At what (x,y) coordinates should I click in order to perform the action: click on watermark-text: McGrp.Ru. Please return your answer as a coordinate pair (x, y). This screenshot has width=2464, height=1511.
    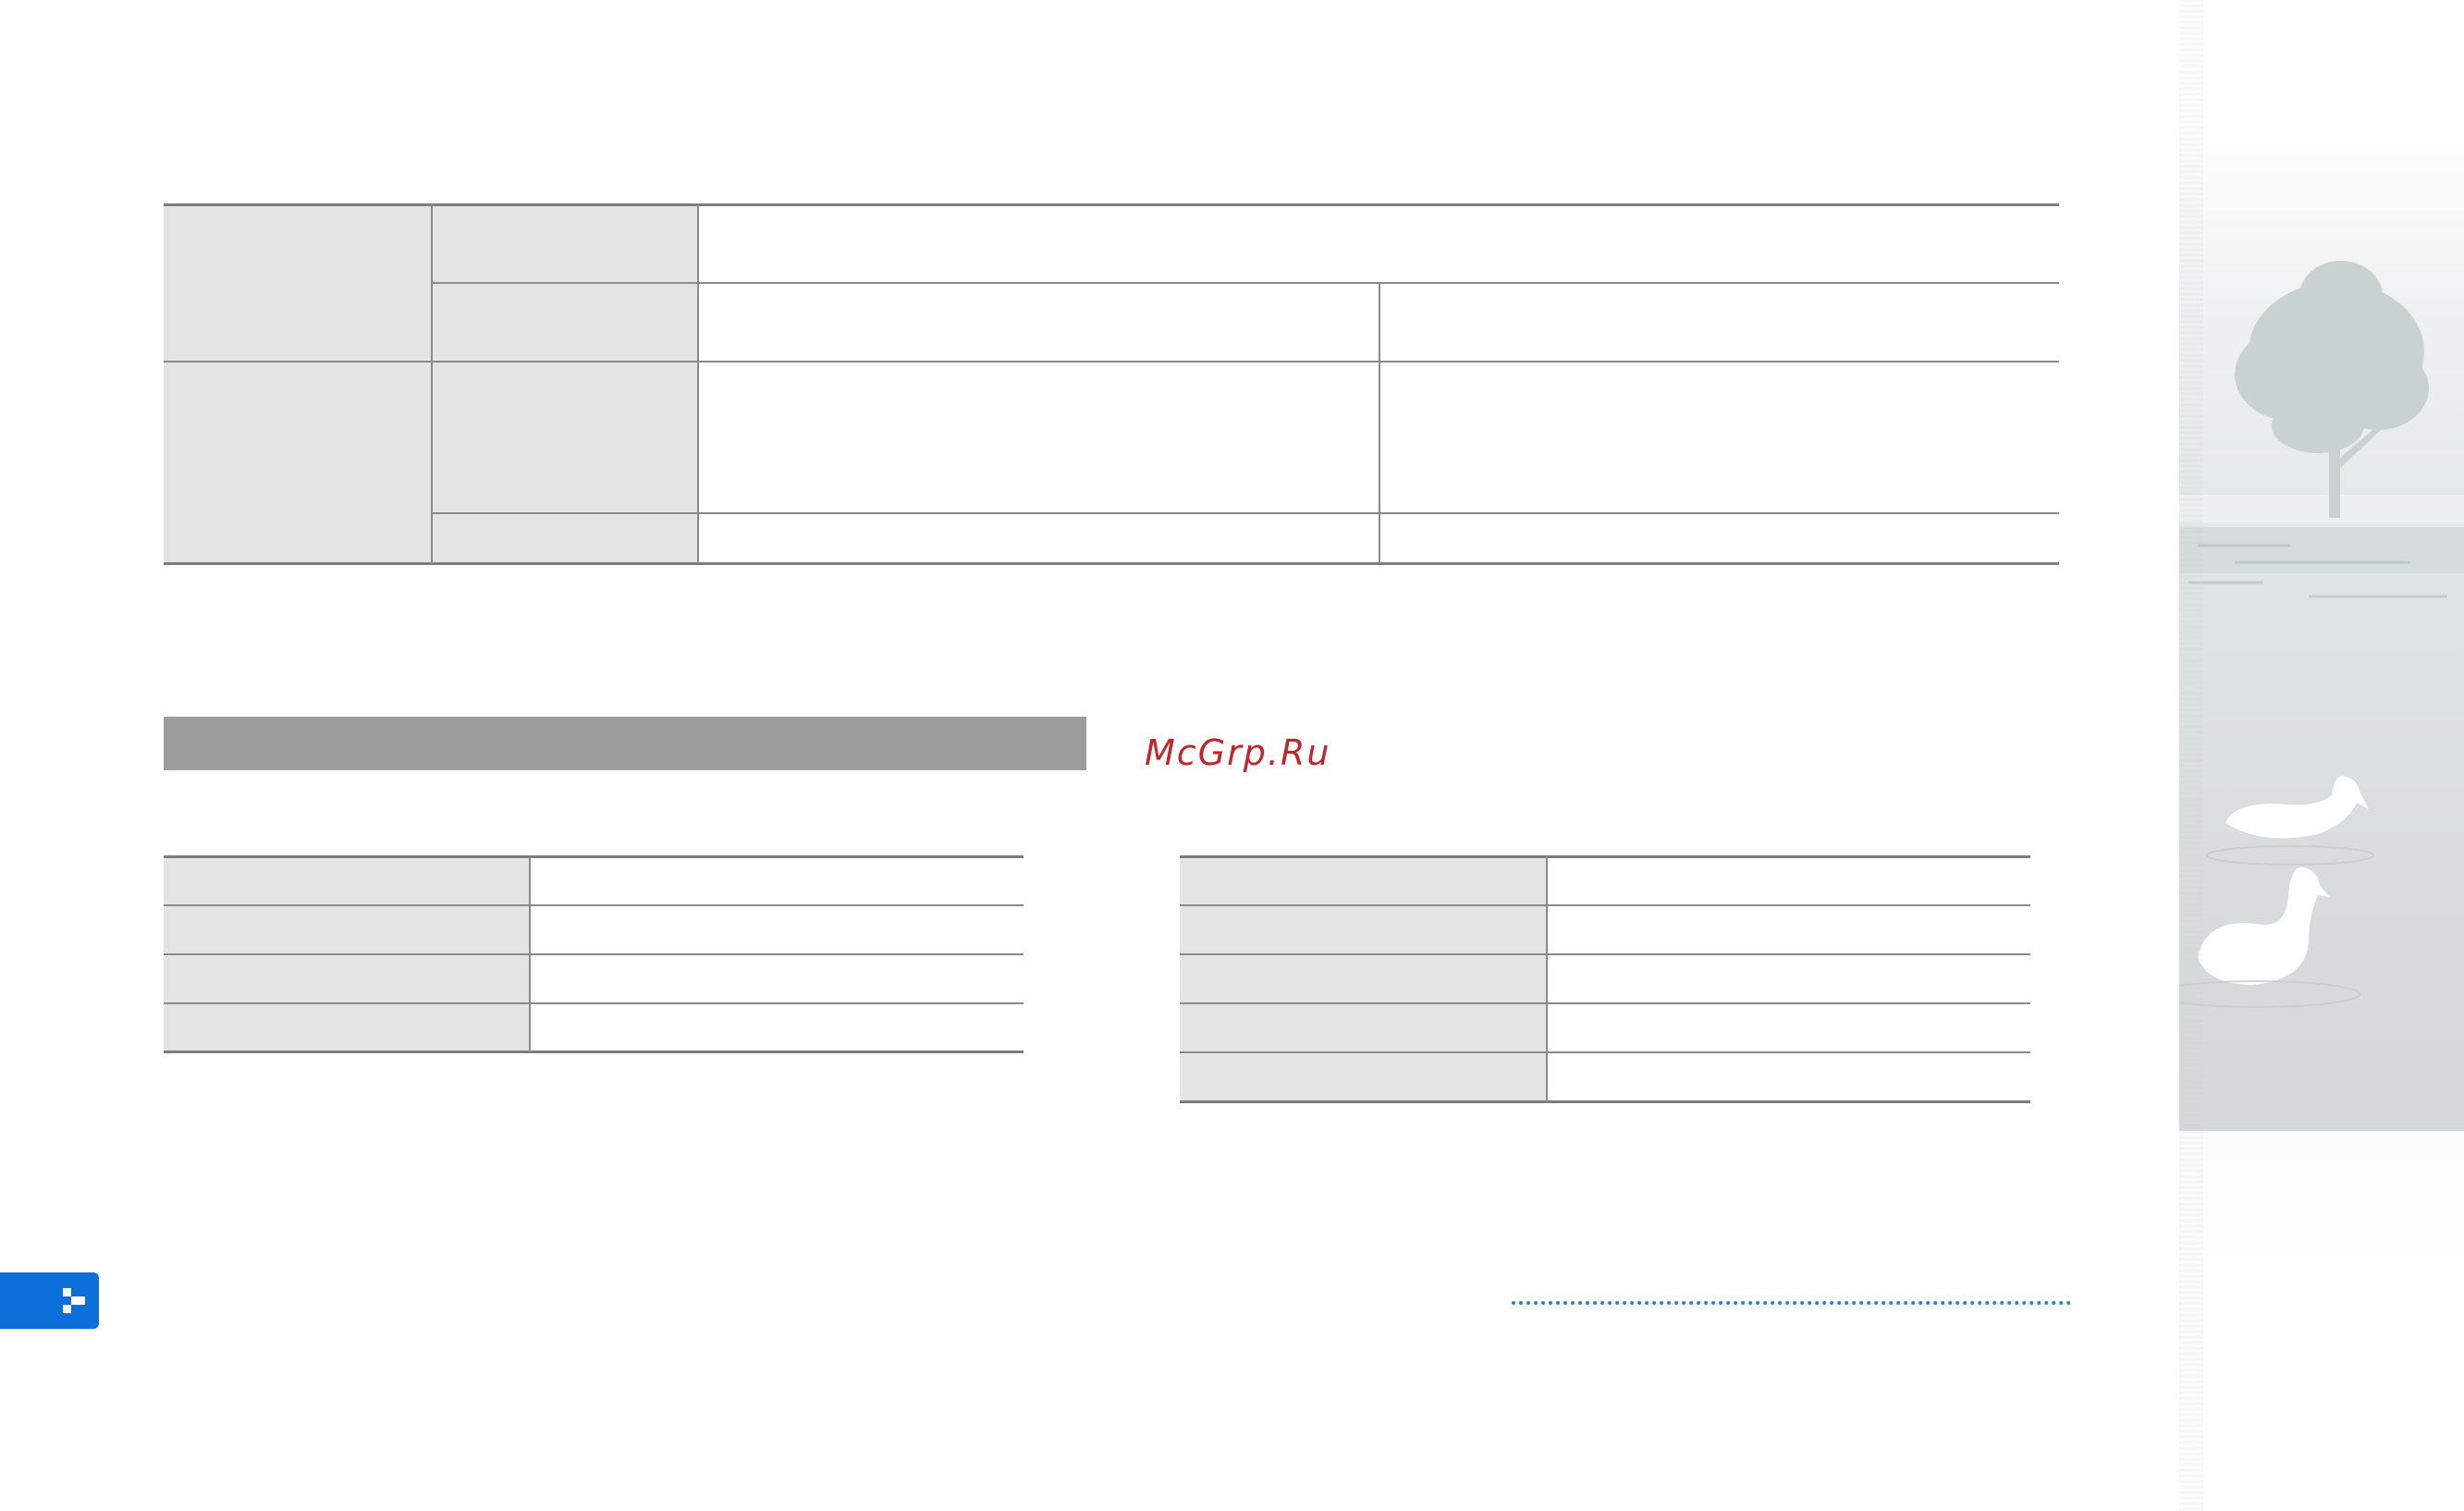
    Looking at the image, I should click on (1238, 752).